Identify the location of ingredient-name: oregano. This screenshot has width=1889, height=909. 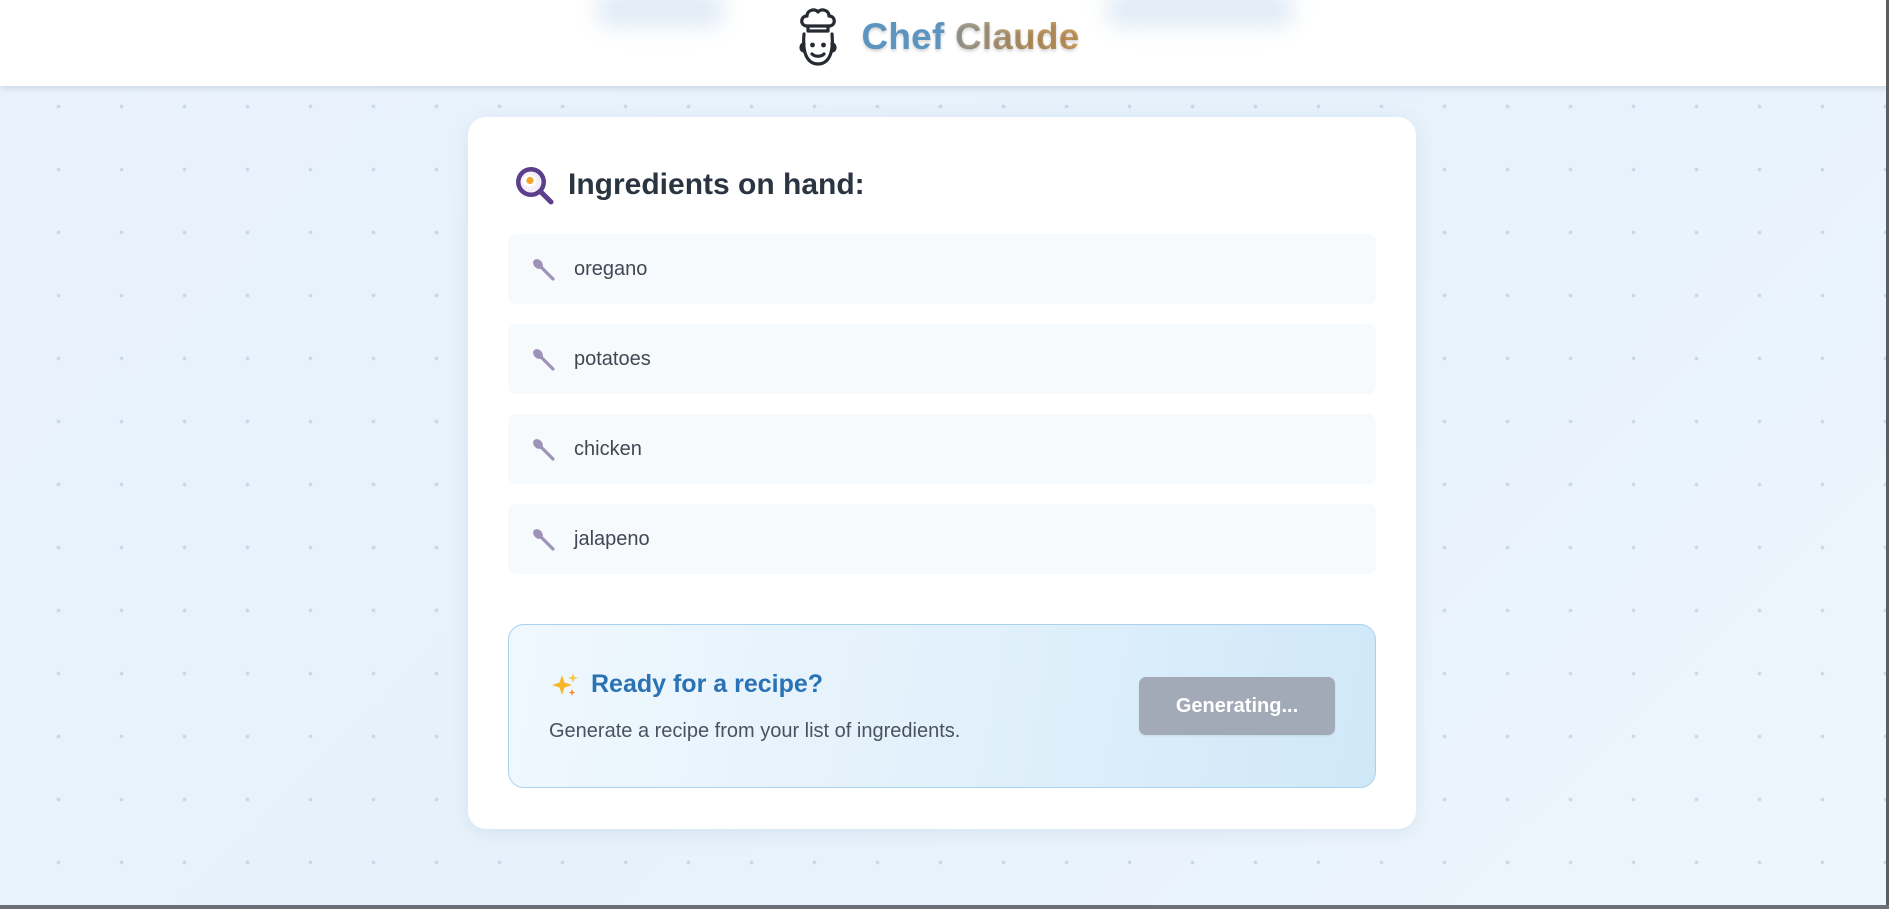
(611, 268).